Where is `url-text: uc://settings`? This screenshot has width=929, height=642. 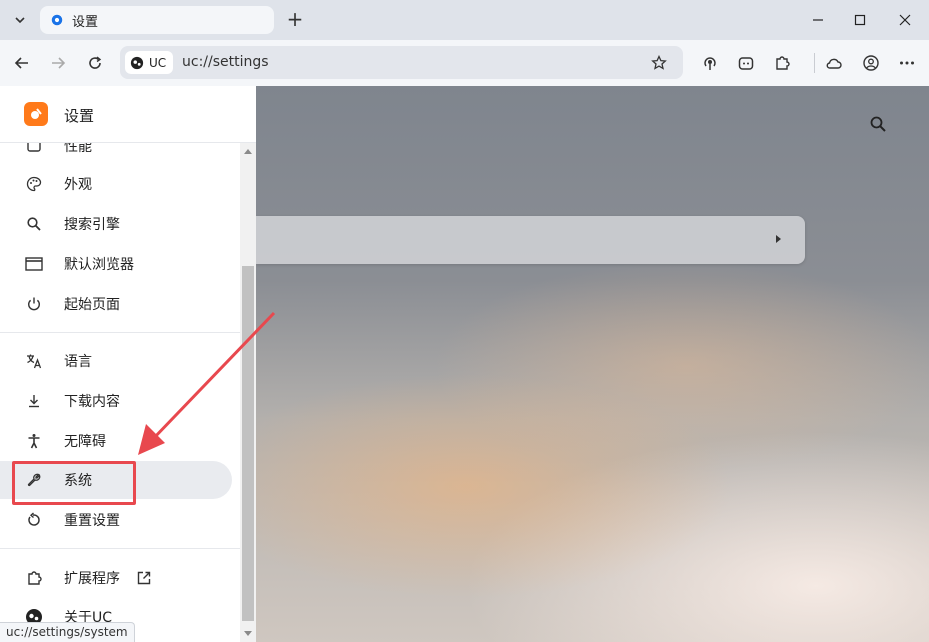 url-text: uc://settings is located at coordinates (225, 62).